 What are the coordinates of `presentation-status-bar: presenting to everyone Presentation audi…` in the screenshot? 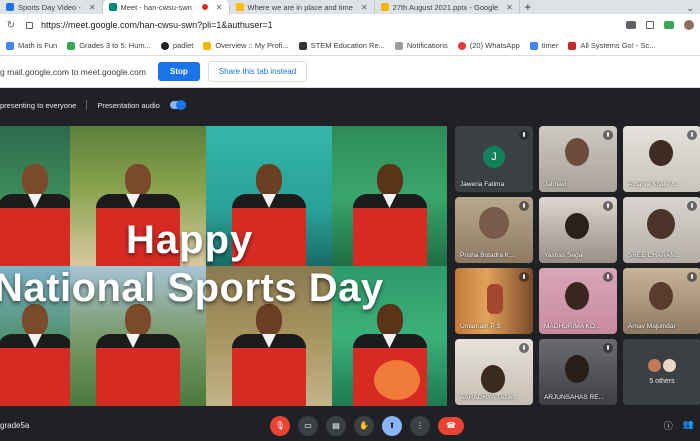 It's located at (225, 105).